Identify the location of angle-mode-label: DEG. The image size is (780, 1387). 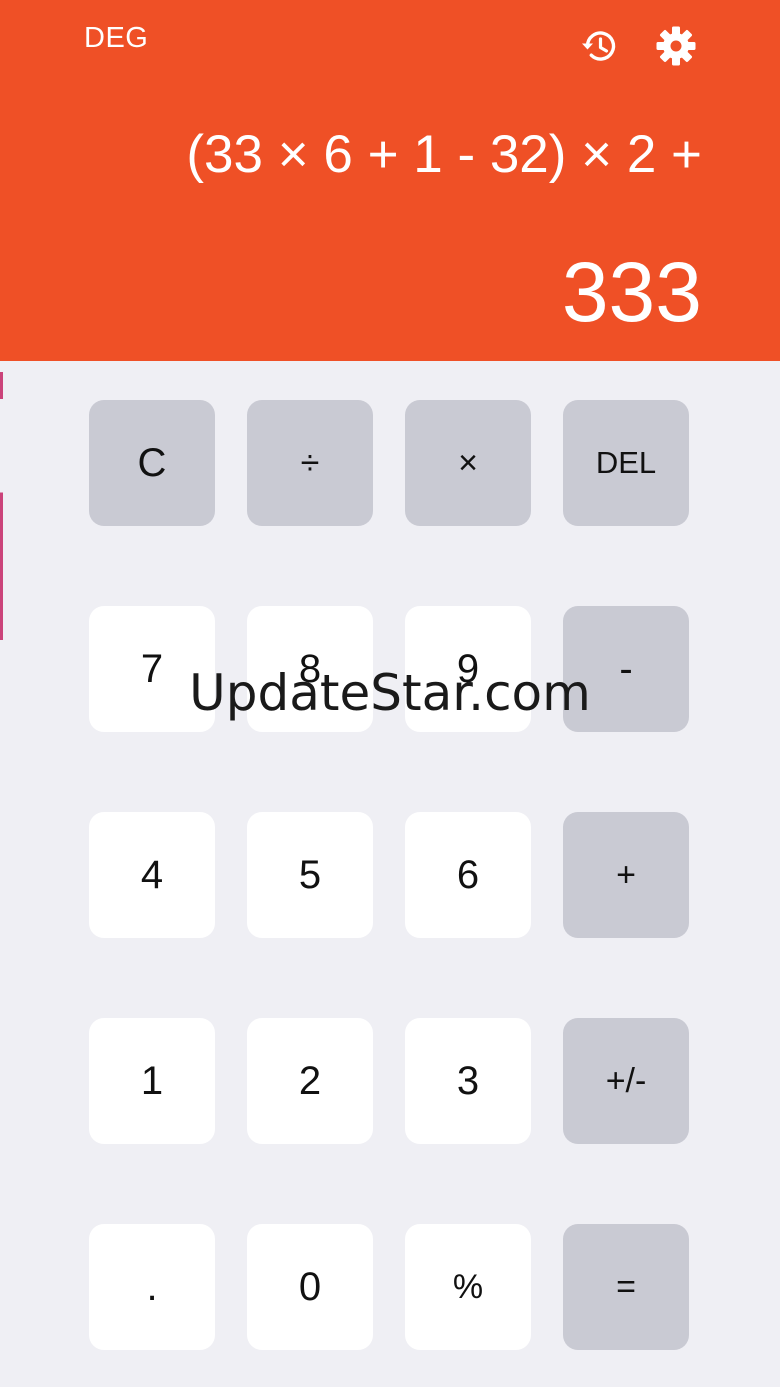
(116, 38).